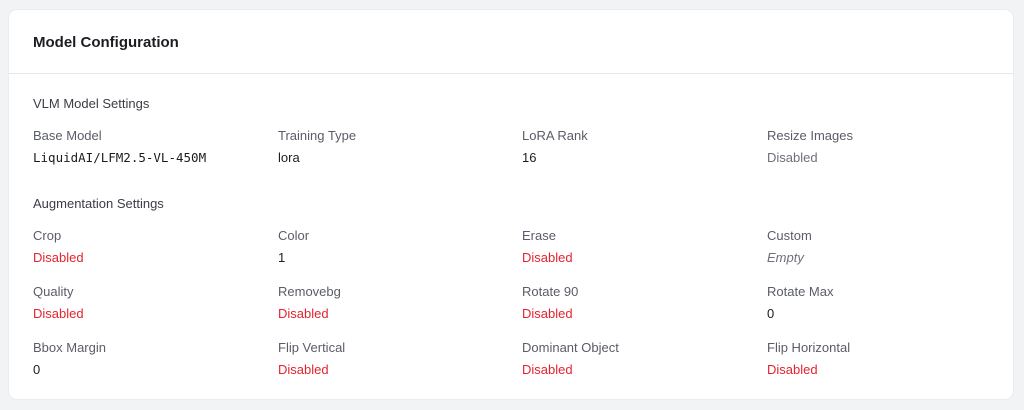 This screenshot has height=410, width=1024. Describe the element at coordinates (98, 203) in the screenshot. I see `augmentation-settings-heading: Augmentation Settings` at that location.